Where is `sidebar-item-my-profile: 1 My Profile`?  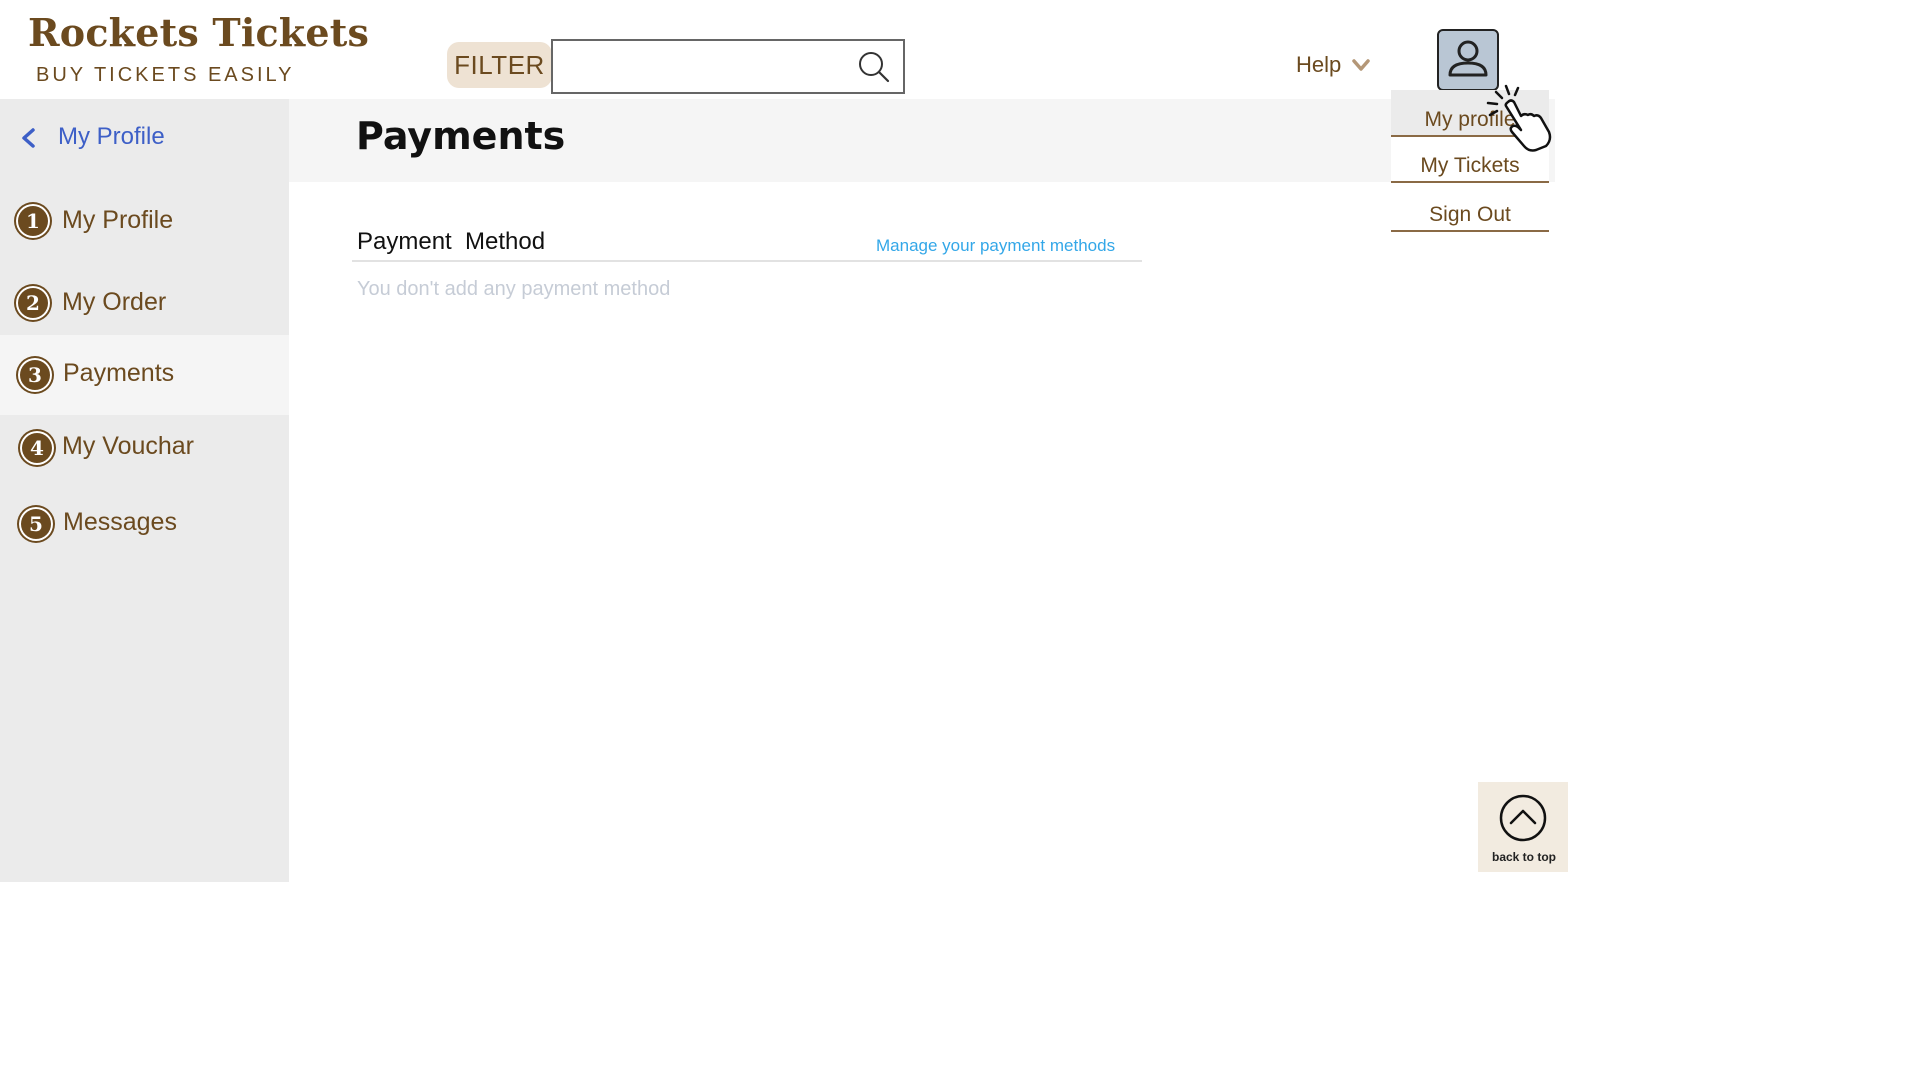 sidebar-item-my-profile: 1 My Profile is located at coordinates (144, 221).